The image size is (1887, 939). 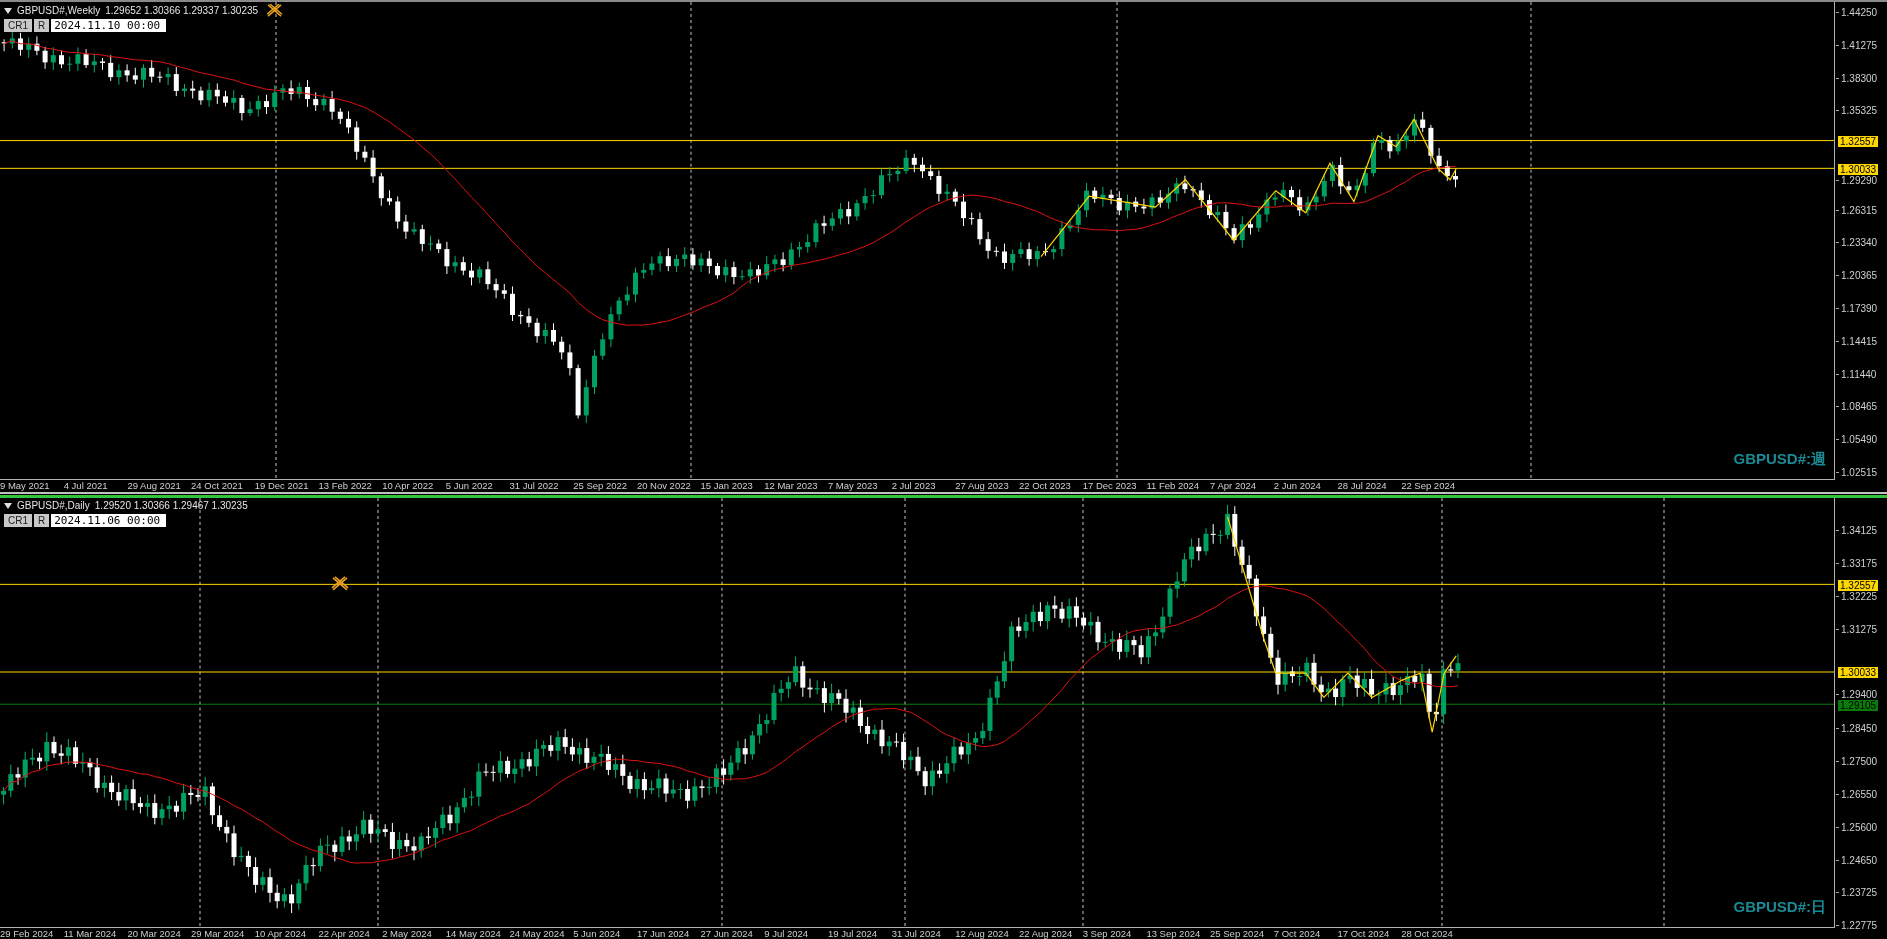 What do you see at coordinates (601, 486) in the screenshot?
I see `time-axis-label: 25 Sep 2022` at bounding box center [601, 486].